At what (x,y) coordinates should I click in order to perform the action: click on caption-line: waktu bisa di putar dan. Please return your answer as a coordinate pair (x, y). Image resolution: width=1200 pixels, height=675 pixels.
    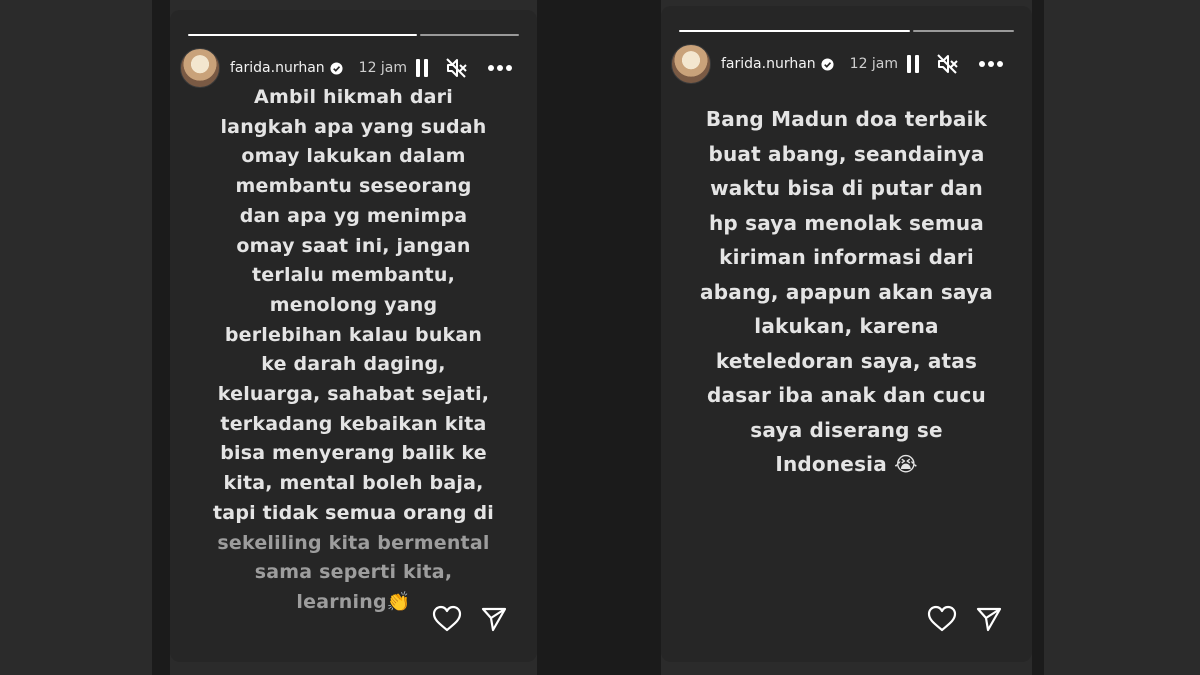
    Looking at the image, I should click on (846, 188).